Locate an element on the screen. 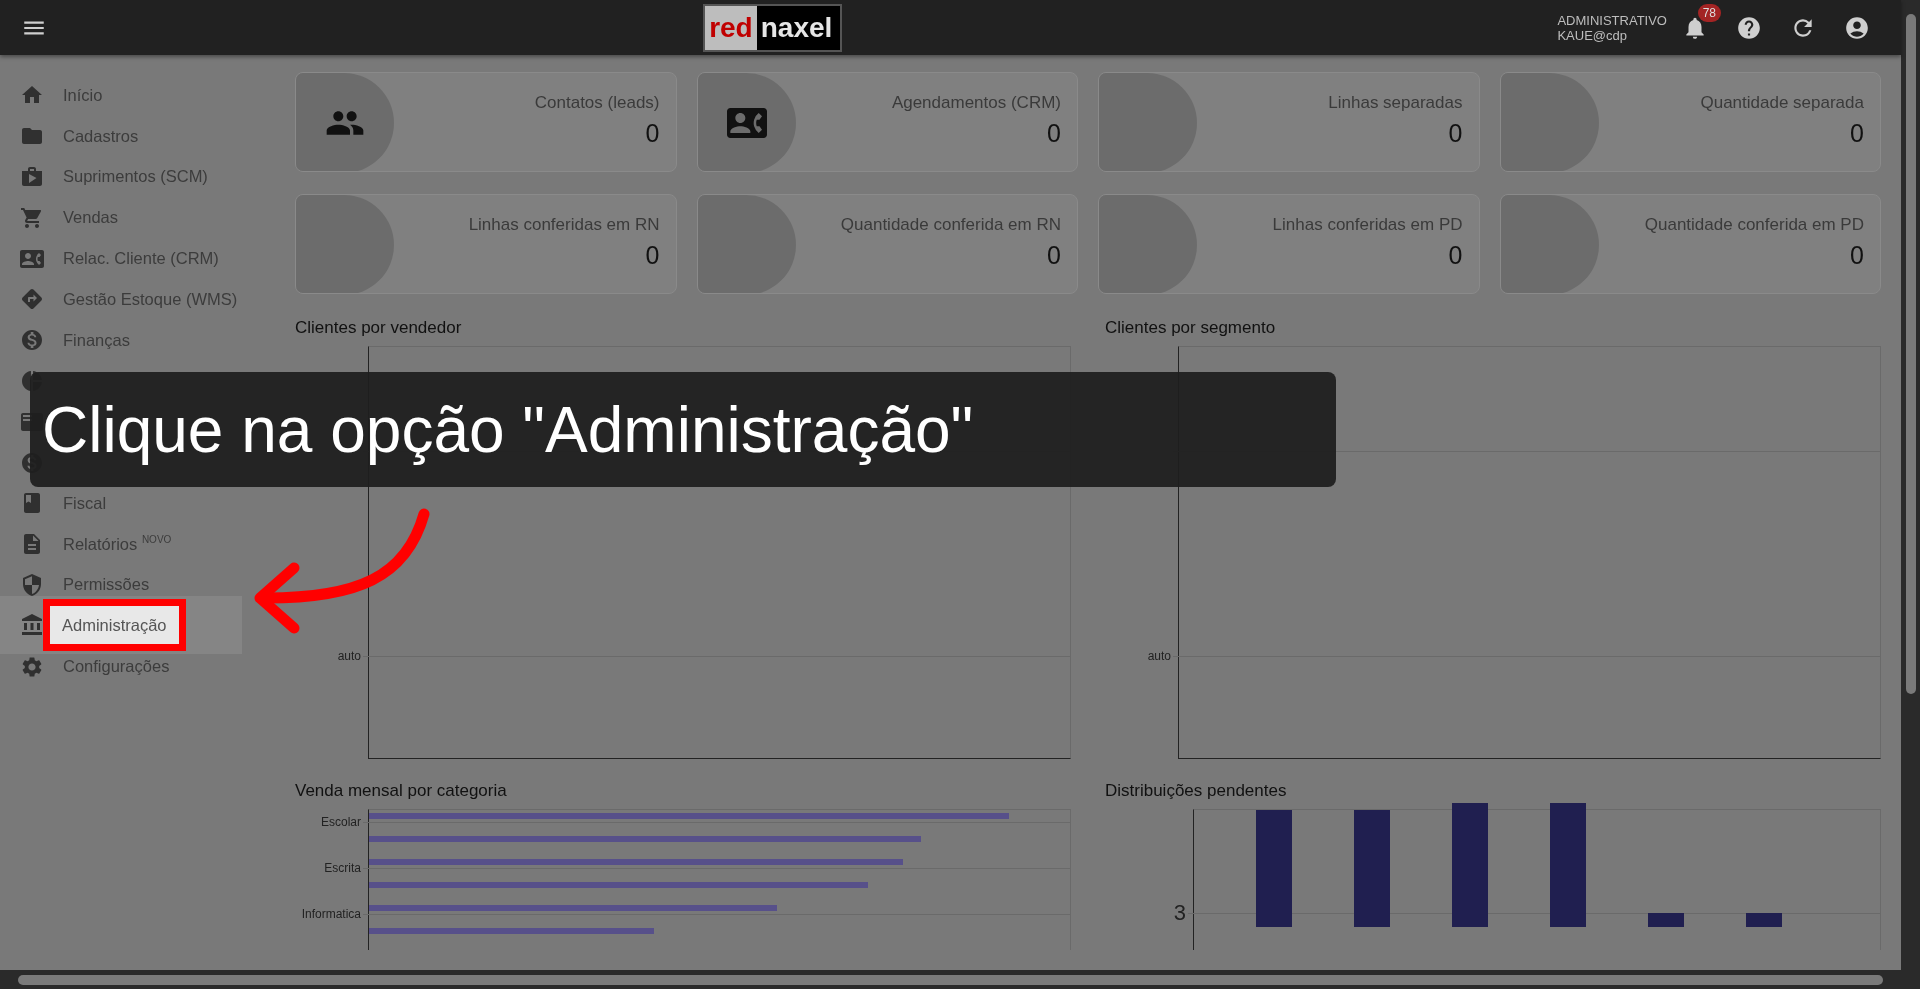 Image resolution: width=1920 pixels, height=989 pixels. card-label: Contatos (leads) is located at coordinates (597, 103).